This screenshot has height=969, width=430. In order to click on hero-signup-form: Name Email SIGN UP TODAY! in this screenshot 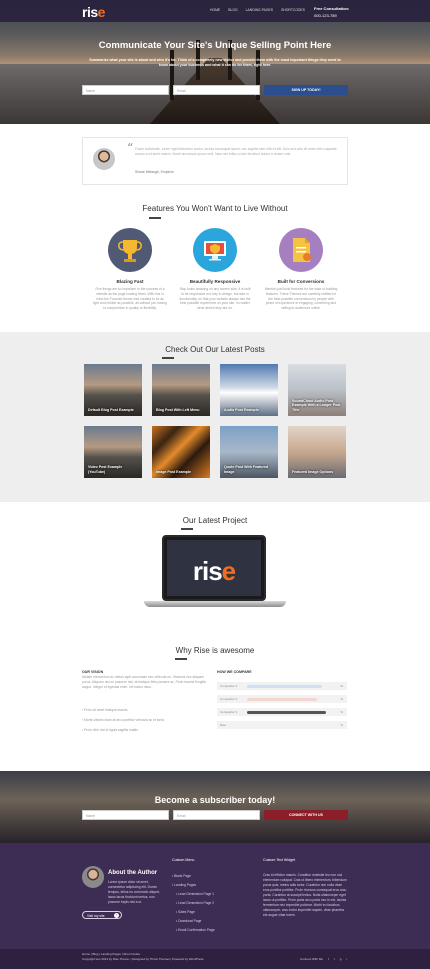, I will do `click(215, 90)`.